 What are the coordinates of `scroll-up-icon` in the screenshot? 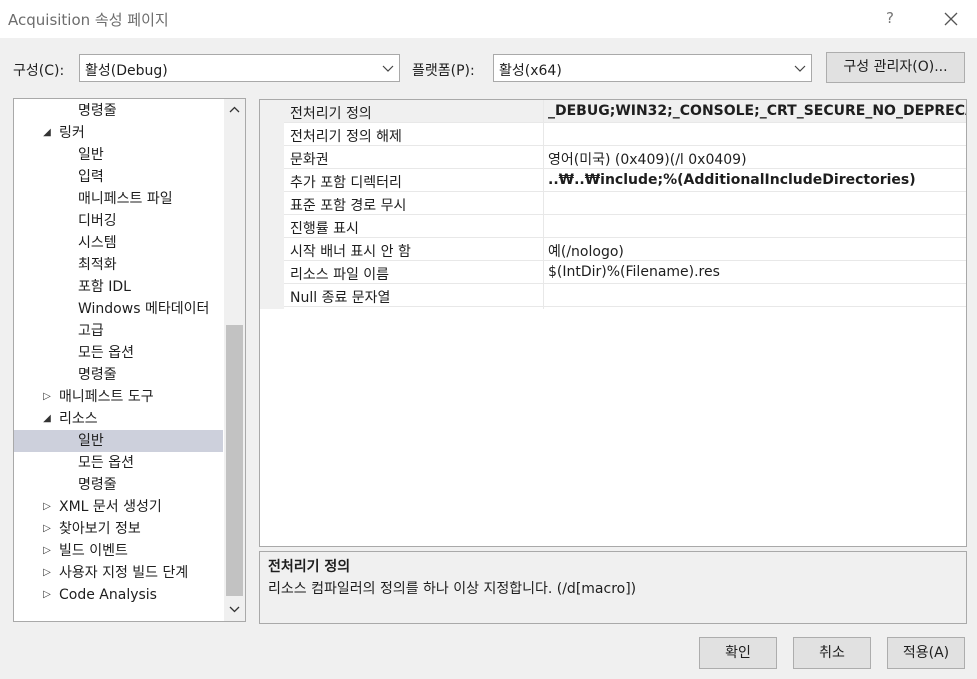 It's located at (234, 110).